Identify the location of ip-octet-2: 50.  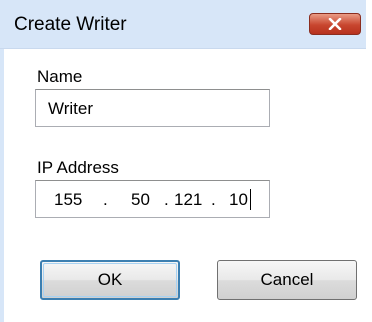
(140, 200).